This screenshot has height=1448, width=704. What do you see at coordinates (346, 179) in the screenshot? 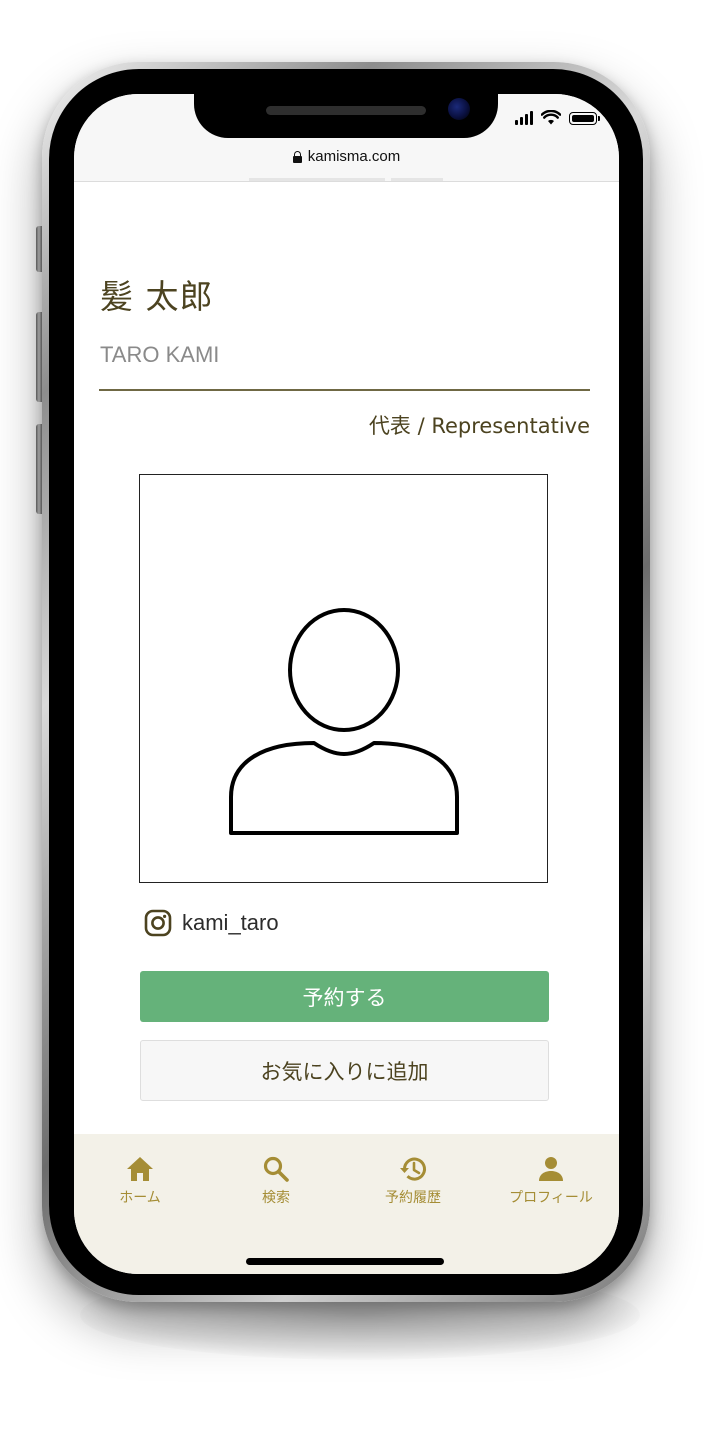
I see `tab-indicator` at bounding box center [346, 179].